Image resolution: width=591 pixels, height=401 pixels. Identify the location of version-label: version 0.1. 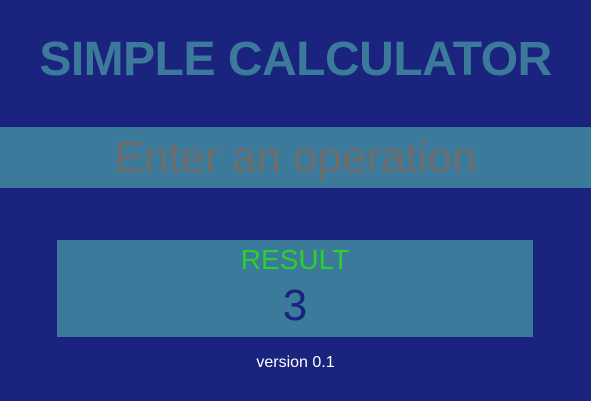
(295, 362).